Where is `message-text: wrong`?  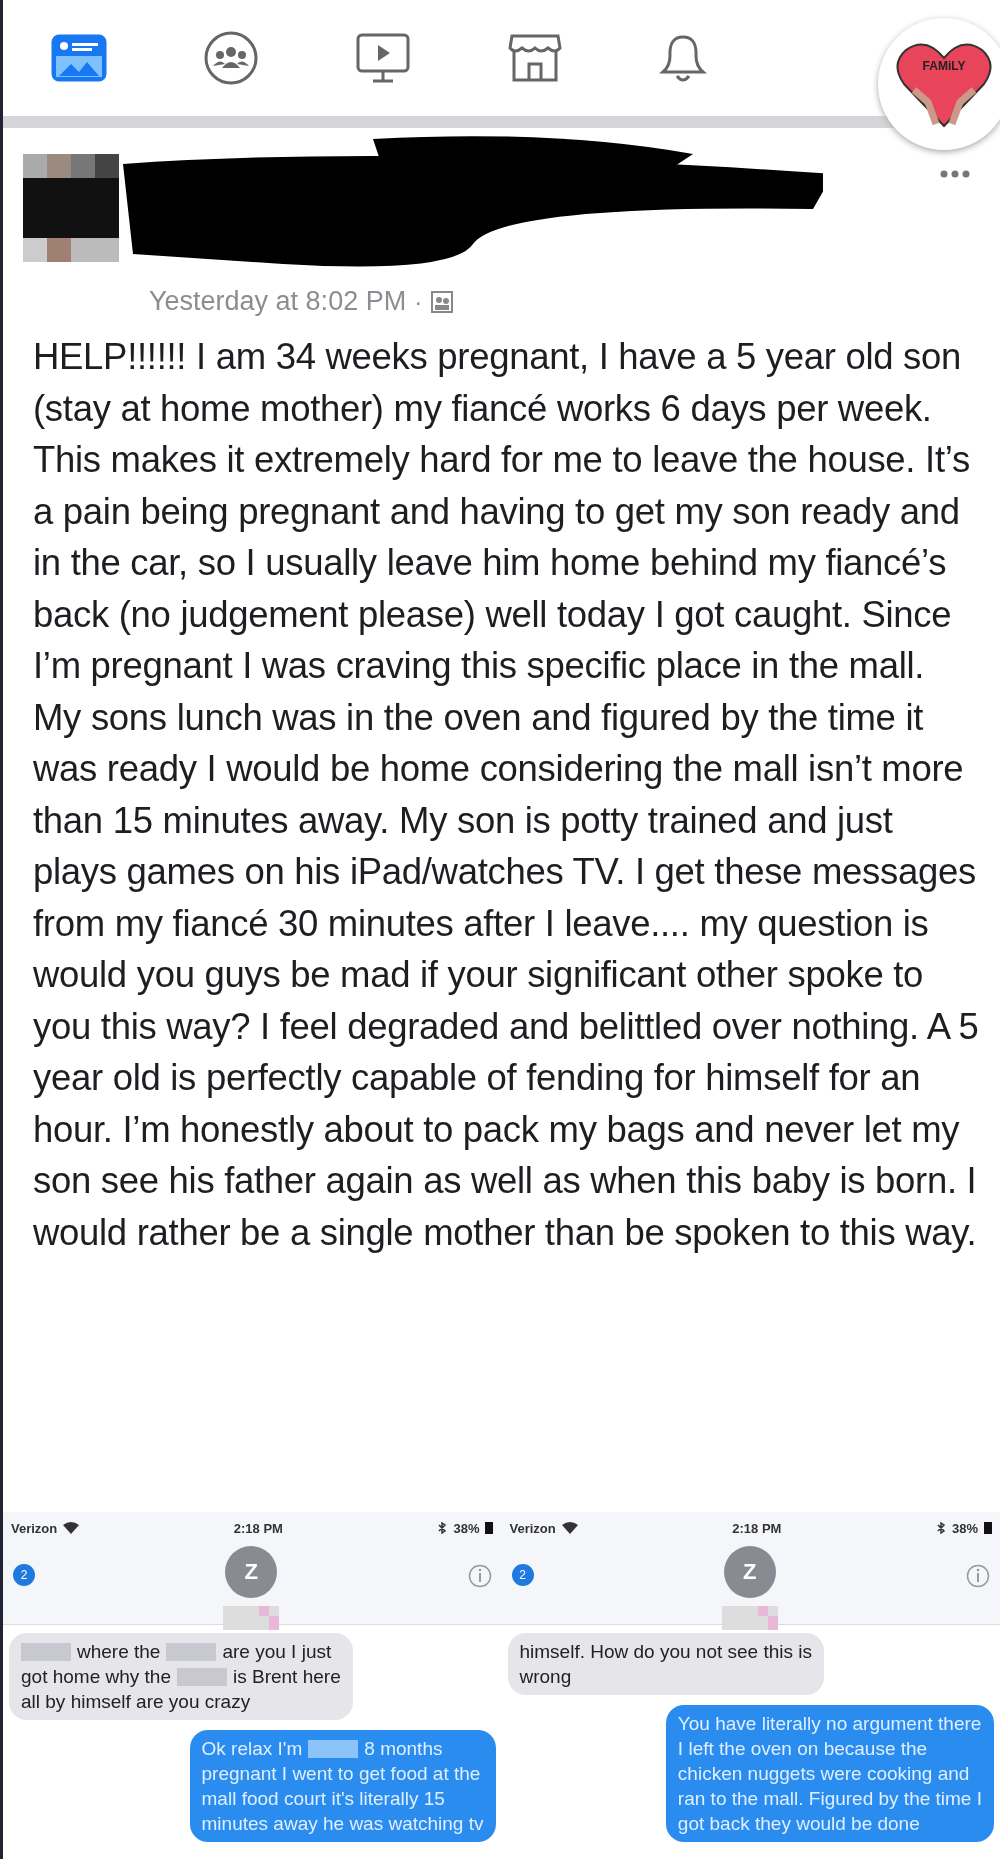
message-text: wrong is located at coordinates (545, 1677).